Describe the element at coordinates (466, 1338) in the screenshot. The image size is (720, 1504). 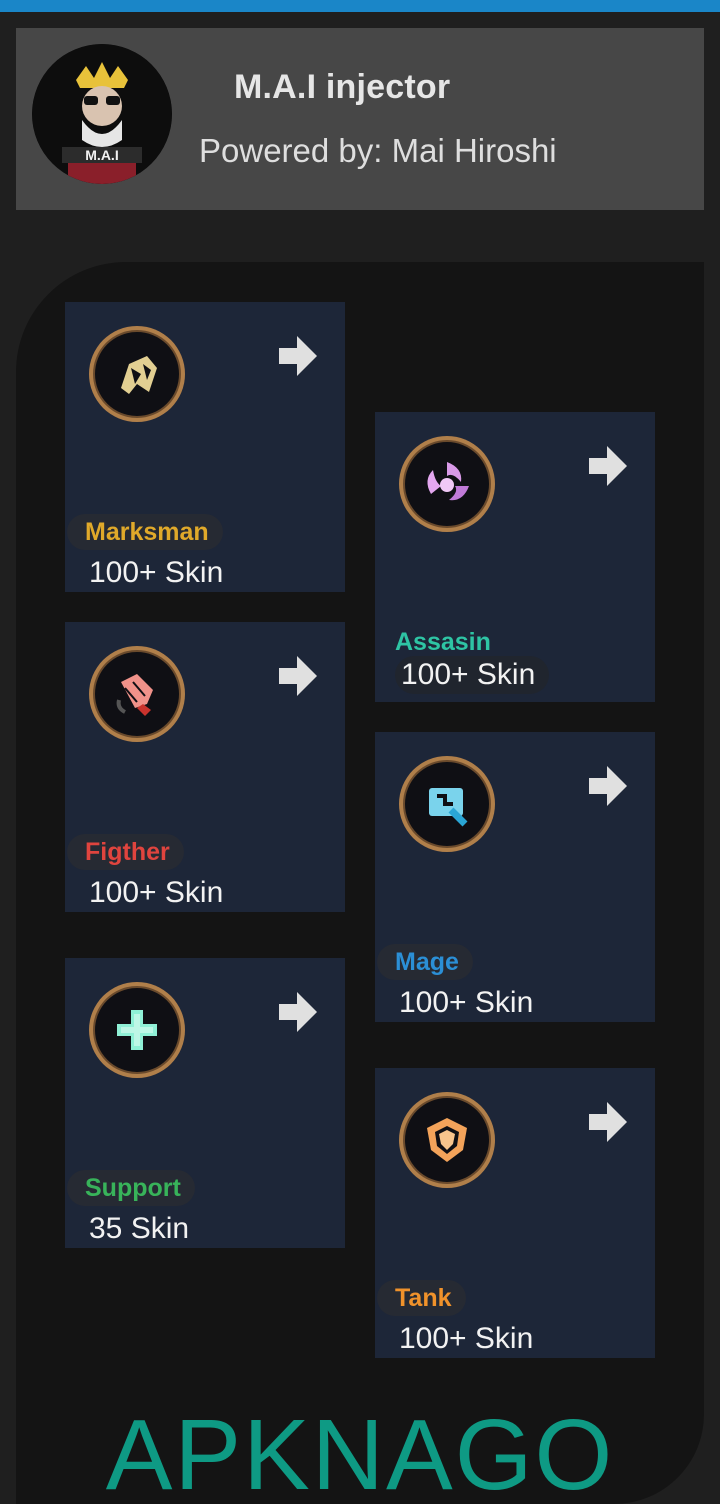
I see `skin-count-tank: 100+ Skin` at that location.